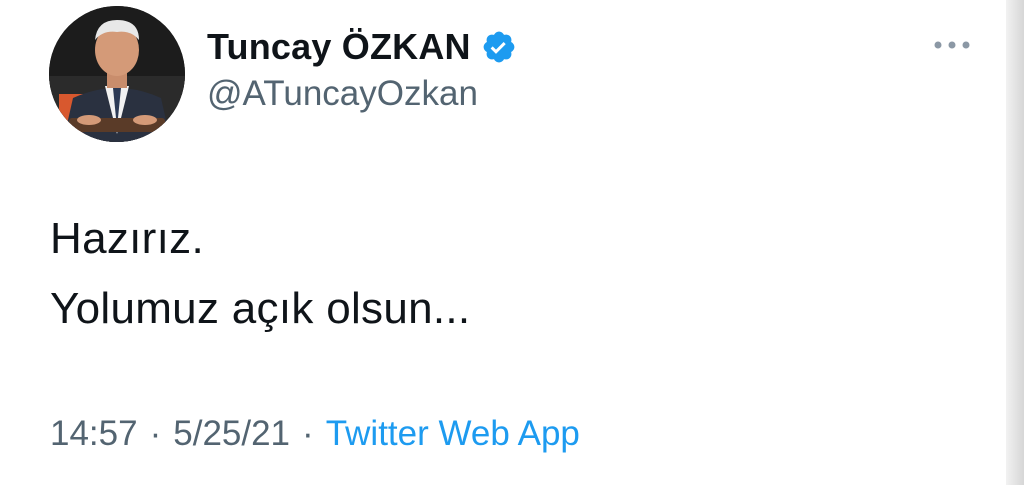  What do you see at coordinates (1015, 242) in the screenshot?
I see `screen-edge` at bounding box center [1015, 242].